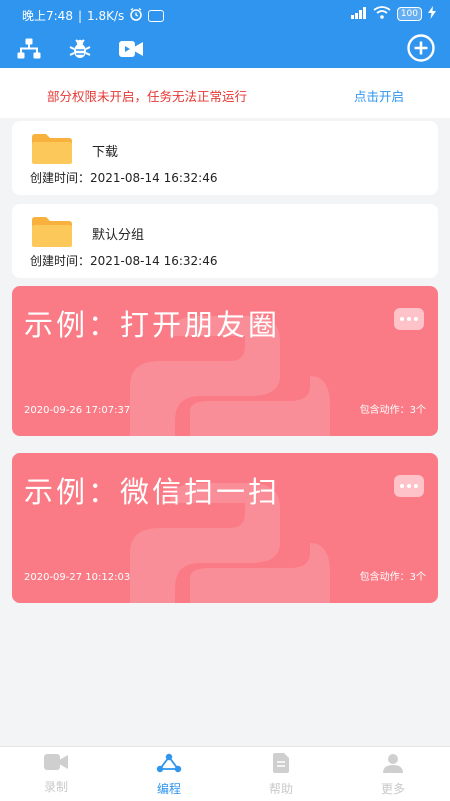 The height and width of the screenshot is (801, 450). I want to click on nav-item-more: 更多, so click(393, 775).